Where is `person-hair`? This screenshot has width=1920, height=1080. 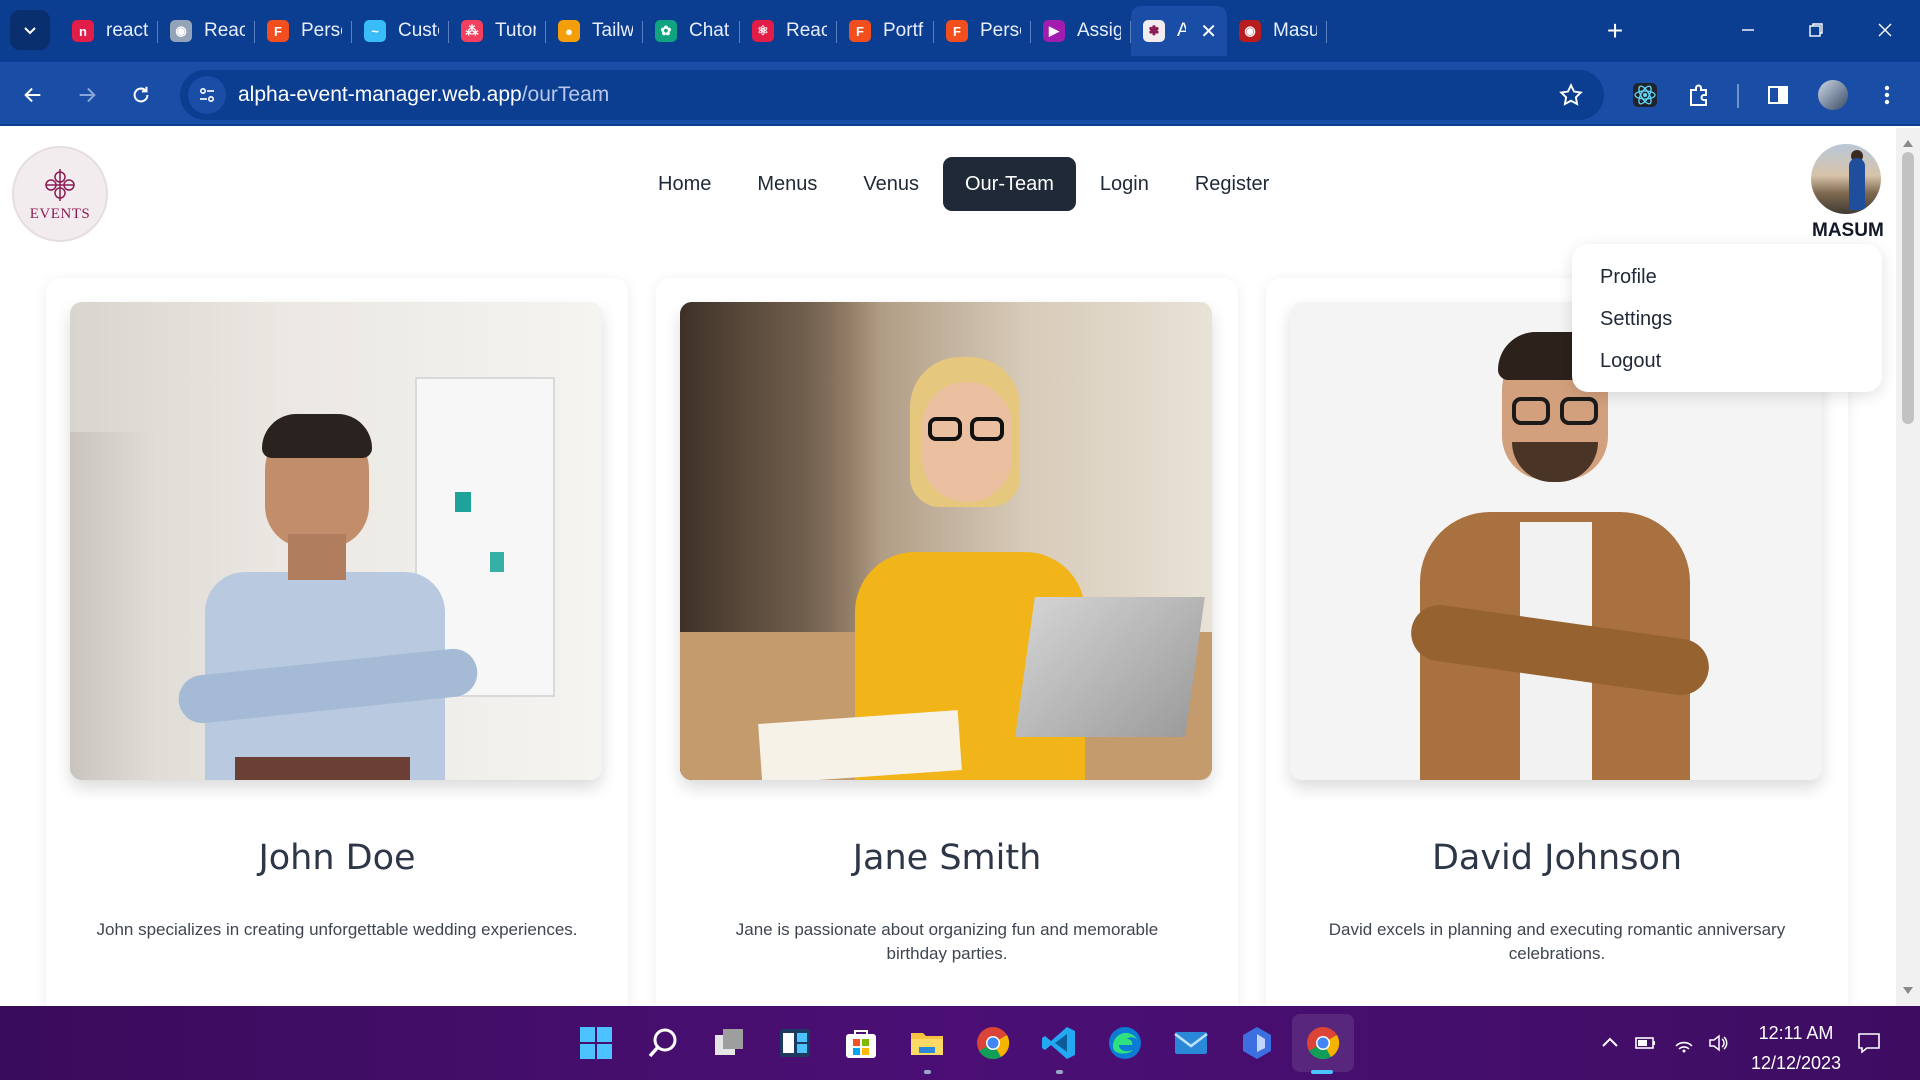
person-hair is located at coordinates (317, 436).